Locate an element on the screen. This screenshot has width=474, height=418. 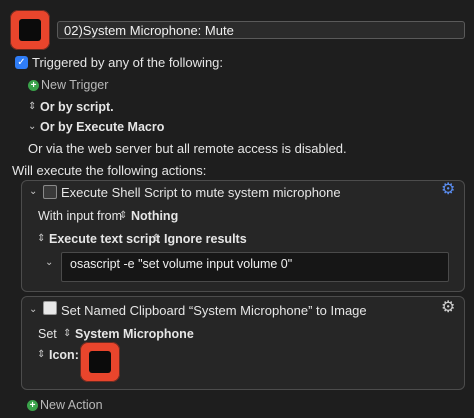
new-trigger-button: New Trigger is located at coordinates (74, 85).